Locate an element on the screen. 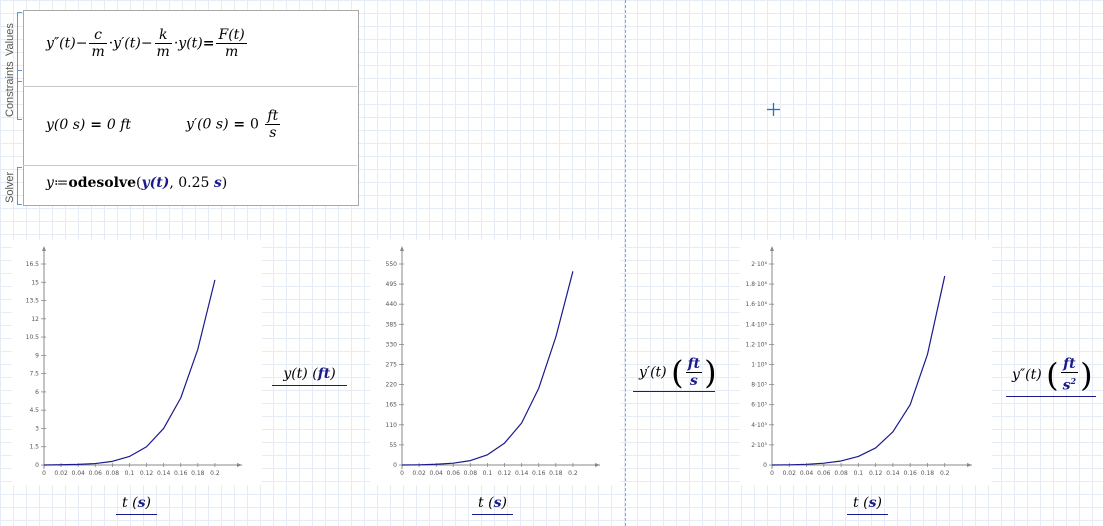  y-tick-label: 4.5 is located at coordinates (34, 410).